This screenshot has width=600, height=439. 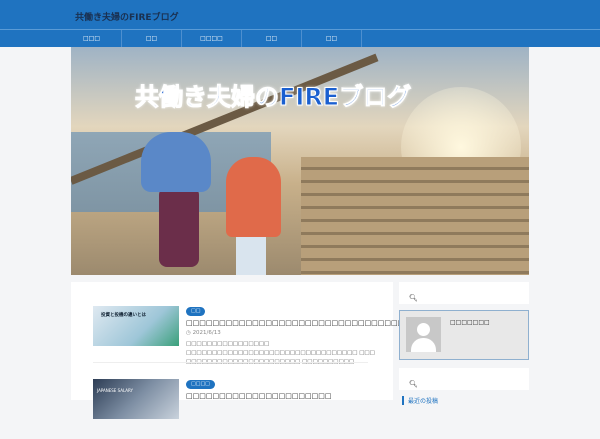 What do you see at coordinates (230, 362) in the screenshot?
I see `divider` at bounding box center [230, 362].